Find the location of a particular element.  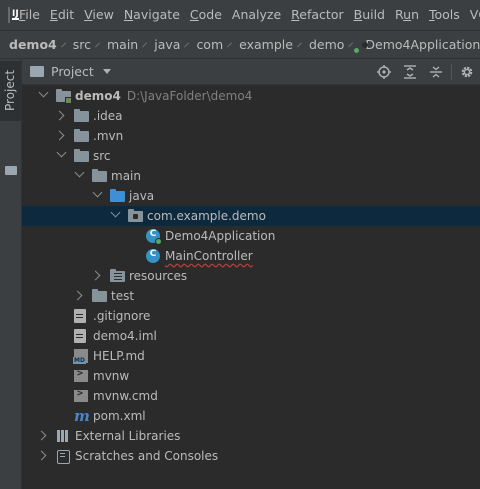

tree-item-name: HELP.md is located at coordinates (119, 356).